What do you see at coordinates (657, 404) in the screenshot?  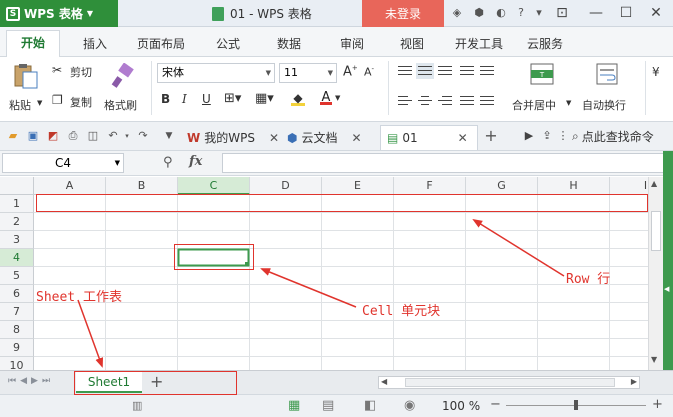 I see `zoom-in-icon: +` at bounding box center [657, 404].